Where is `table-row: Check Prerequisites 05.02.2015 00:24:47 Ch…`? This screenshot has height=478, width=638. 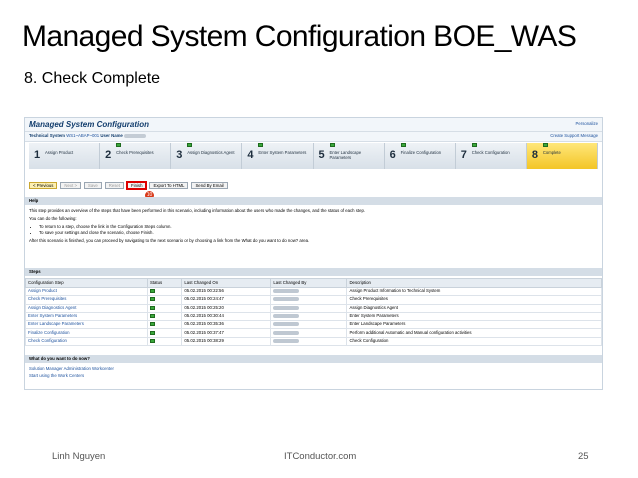
table-row: Check Prerequisites 05.02.2015 00:24:47 Ch… is located at coordinates (313, 300).